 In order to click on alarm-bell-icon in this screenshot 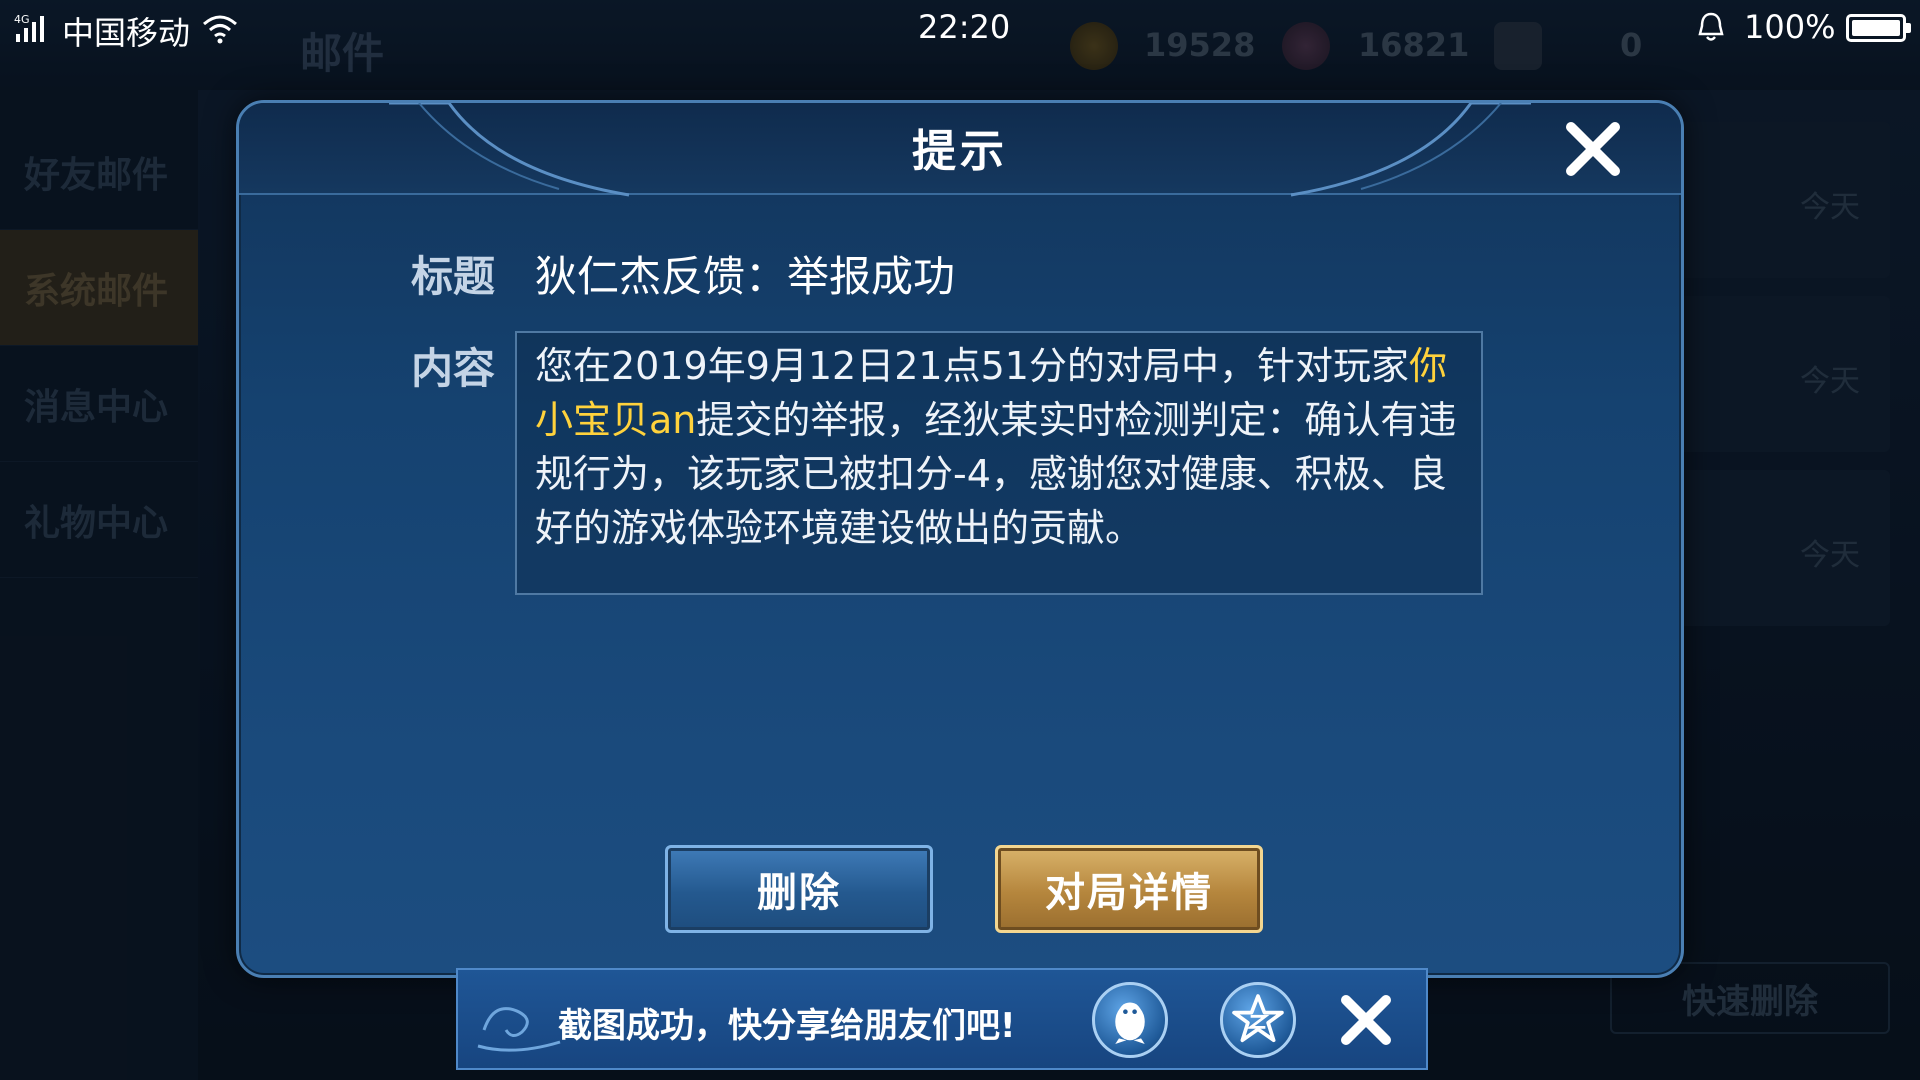, I will do `click(1711, 26)`.